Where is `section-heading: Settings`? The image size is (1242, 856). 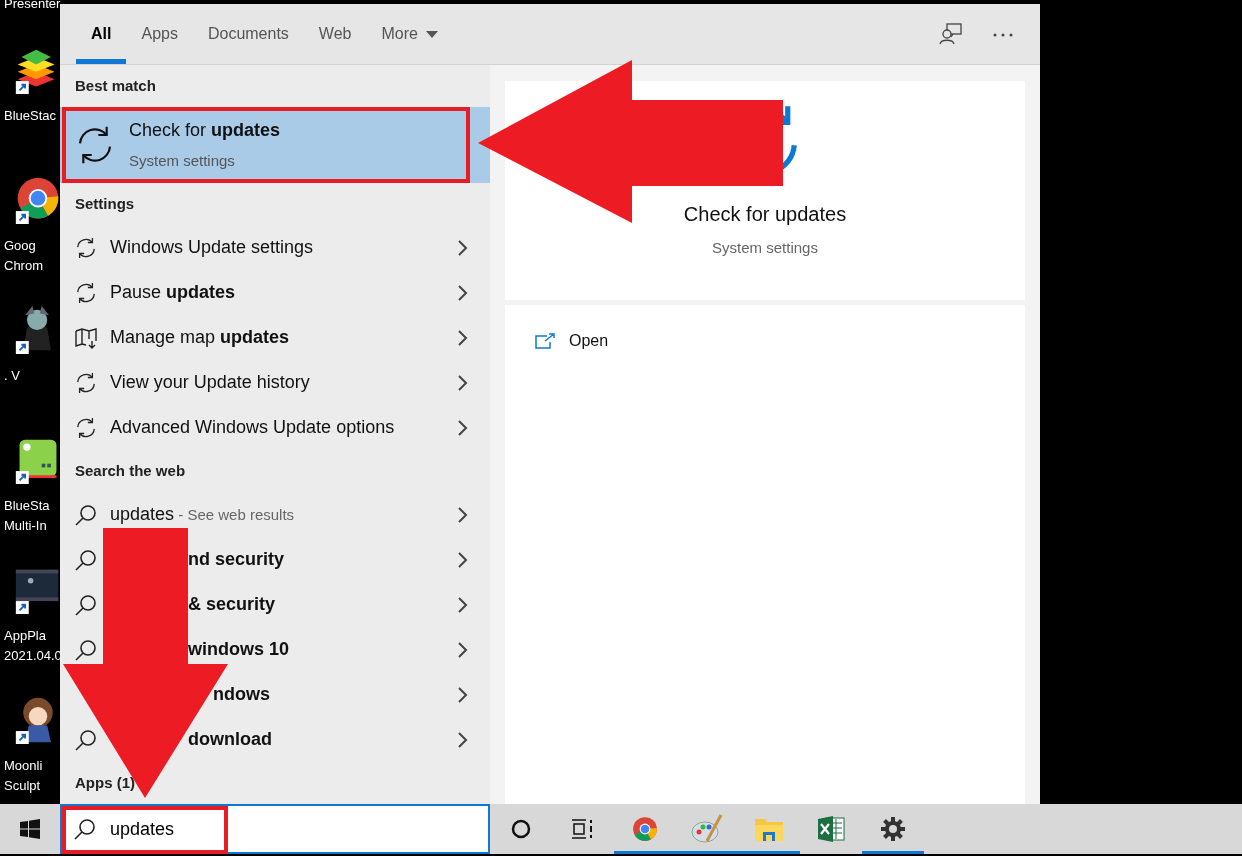
section-heading: Settings is located at coordinates (105, 203).